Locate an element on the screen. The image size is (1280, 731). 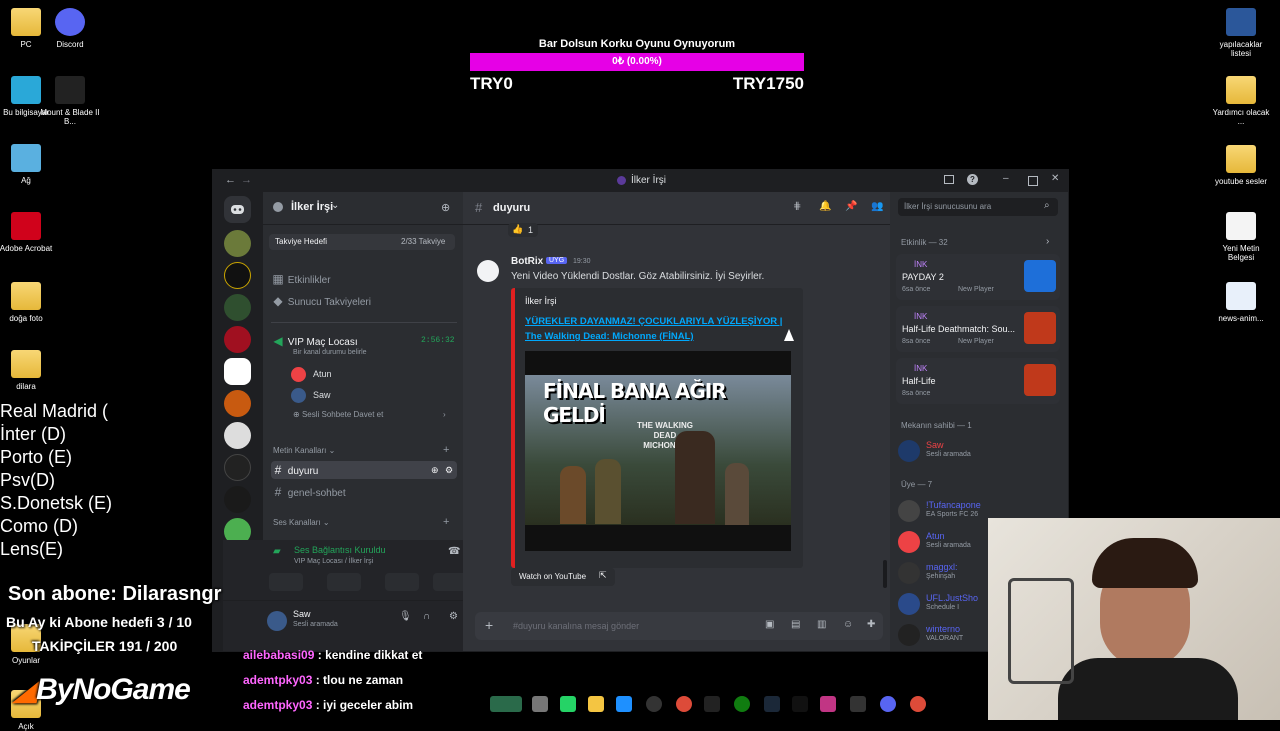
voice-status: Bir kanal durumu belirle is located at coordinates (330, 352).